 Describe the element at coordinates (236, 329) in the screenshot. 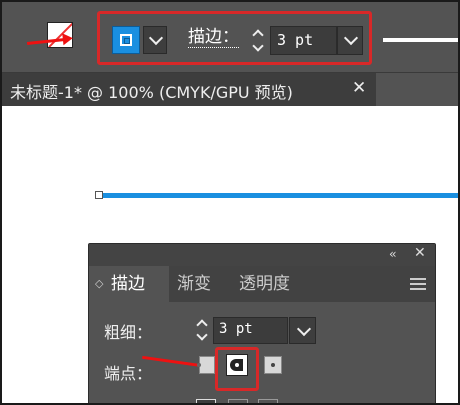

I see `weight-value: 3 pt` at that location.